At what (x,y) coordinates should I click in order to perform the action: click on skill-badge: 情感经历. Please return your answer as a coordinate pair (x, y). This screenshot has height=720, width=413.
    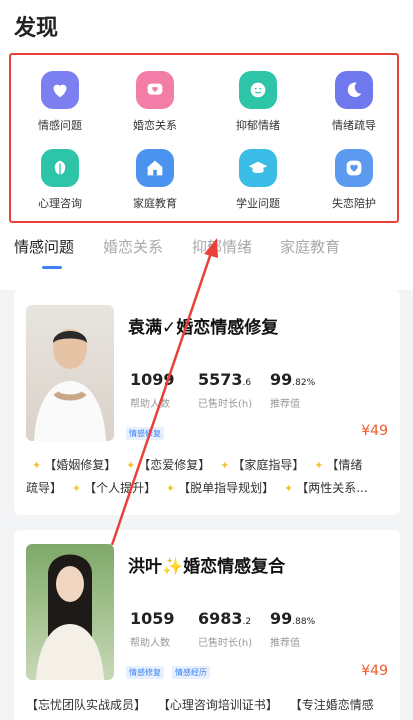
    Looking at the image, I should click on (191, 672).